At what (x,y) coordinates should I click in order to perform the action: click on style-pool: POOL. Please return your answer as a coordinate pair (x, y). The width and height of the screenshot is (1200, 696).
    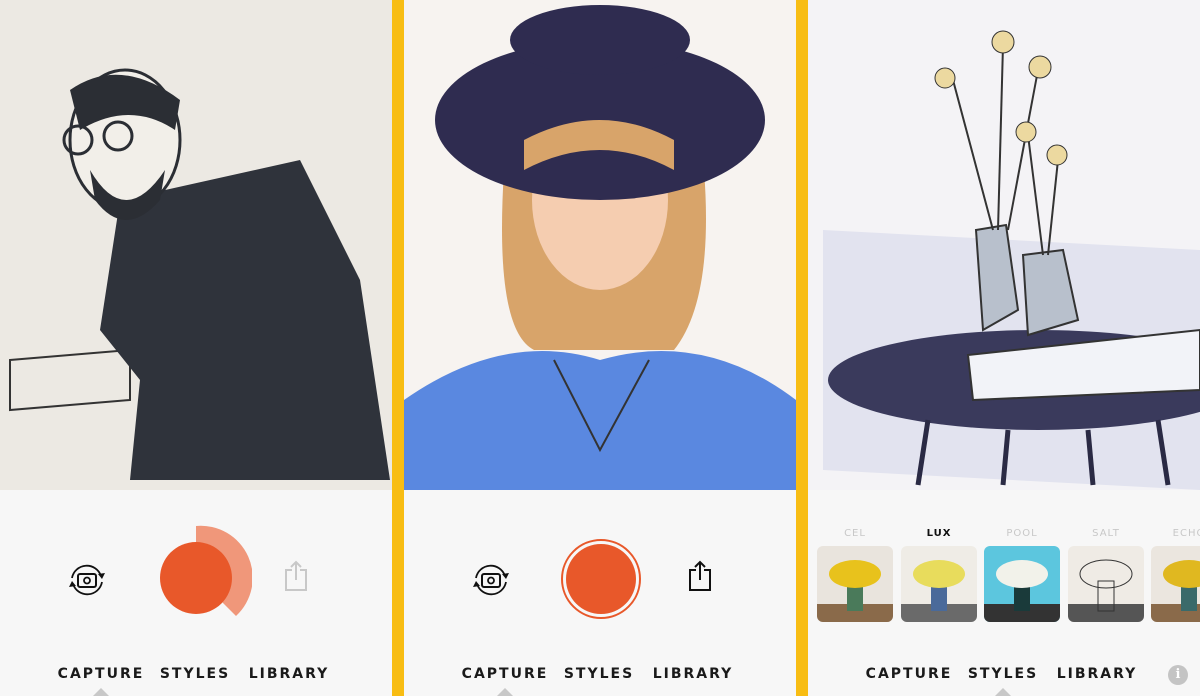
    Looking at the image, I should click on (1022, 575).